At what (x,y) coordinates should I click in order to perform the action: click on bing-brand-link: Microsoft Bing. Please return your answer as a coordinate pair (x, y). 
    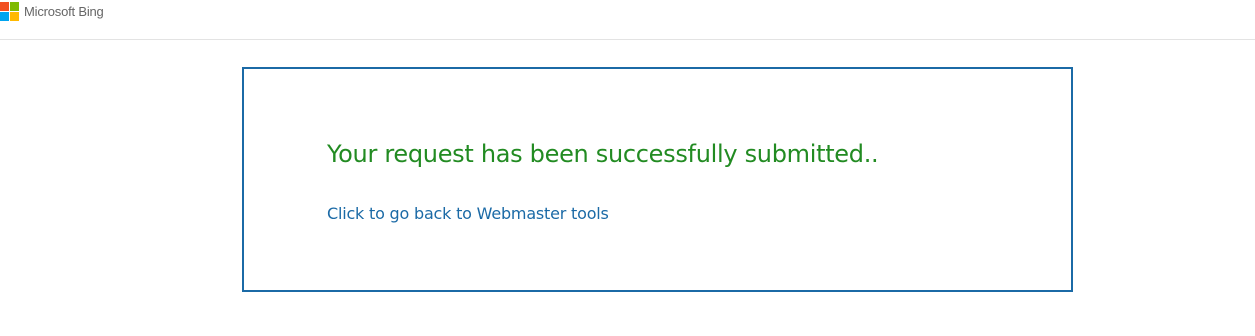
    Looking at the image, I should click on (52, 11).